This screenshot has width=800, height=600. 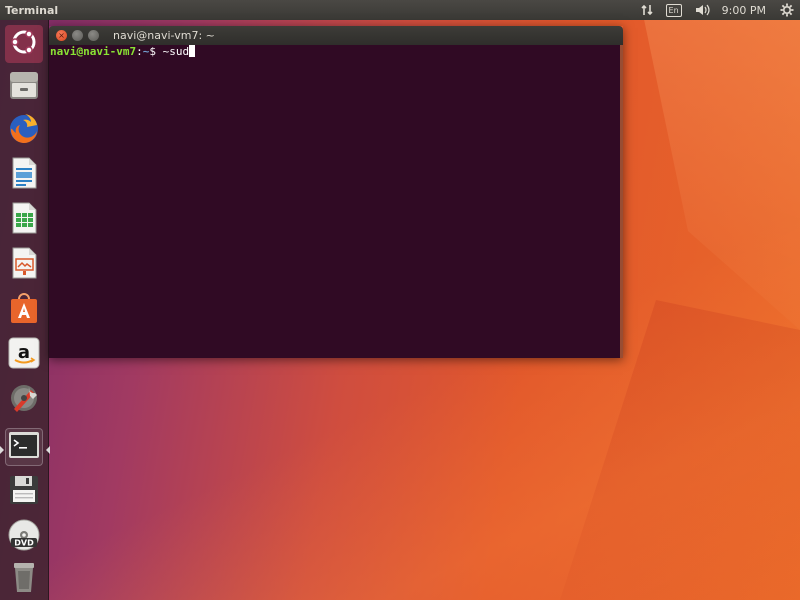 I want to click on launcher: a DVD, so click(x=25, y=310).